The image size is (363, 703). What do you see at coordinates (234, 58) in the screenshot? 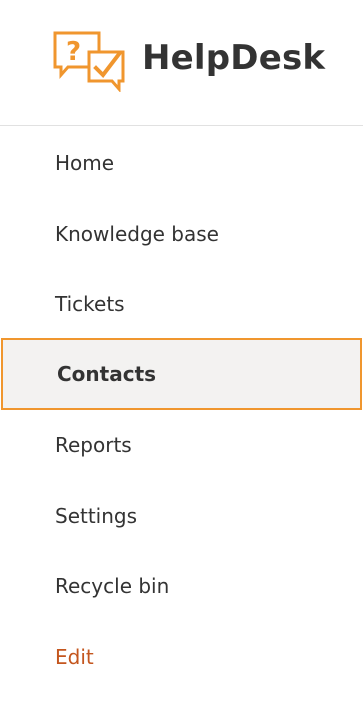
I see `app-title: HelpDesk` at bounding box center [234, 58].